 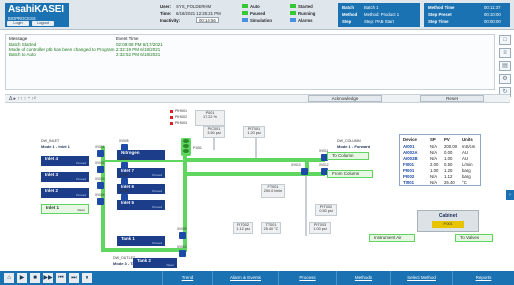 I want to click on inlet-2-block: Inlet 2 Closed, so click(x=65, y=193).